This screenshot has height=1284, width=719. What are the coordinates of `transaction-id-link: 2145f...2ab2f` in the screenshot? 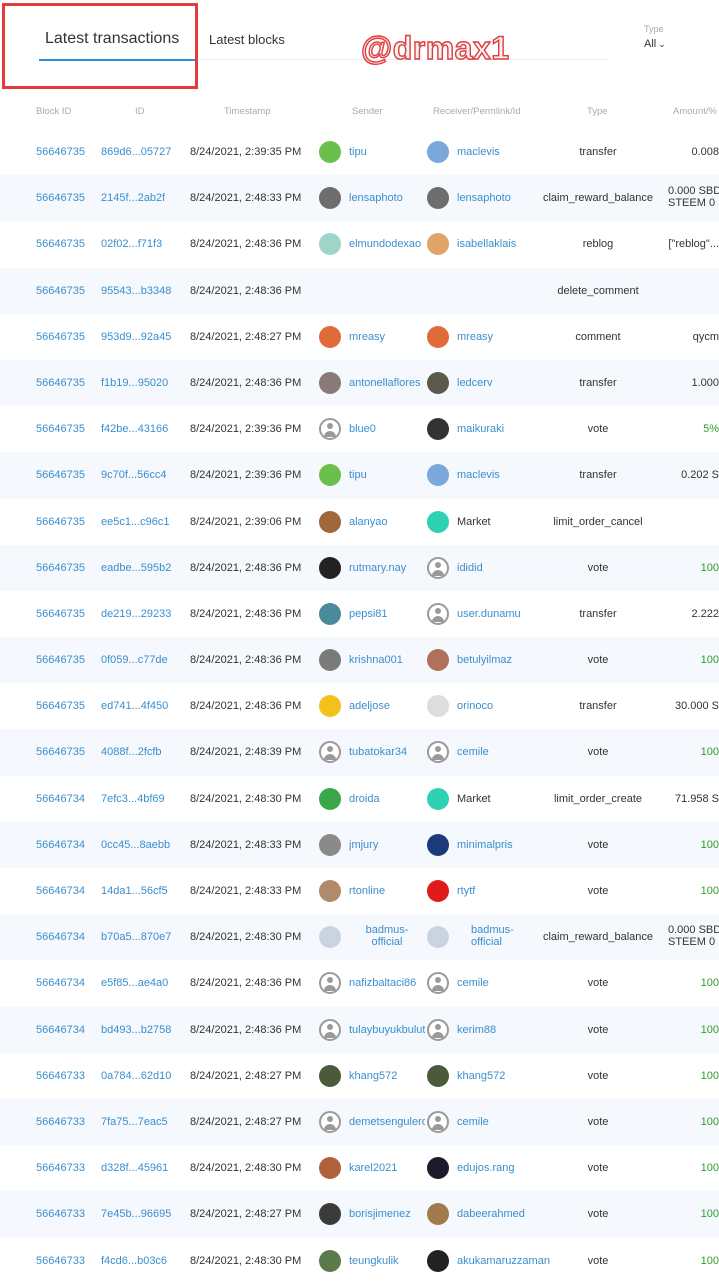 It's located at (133, 198).